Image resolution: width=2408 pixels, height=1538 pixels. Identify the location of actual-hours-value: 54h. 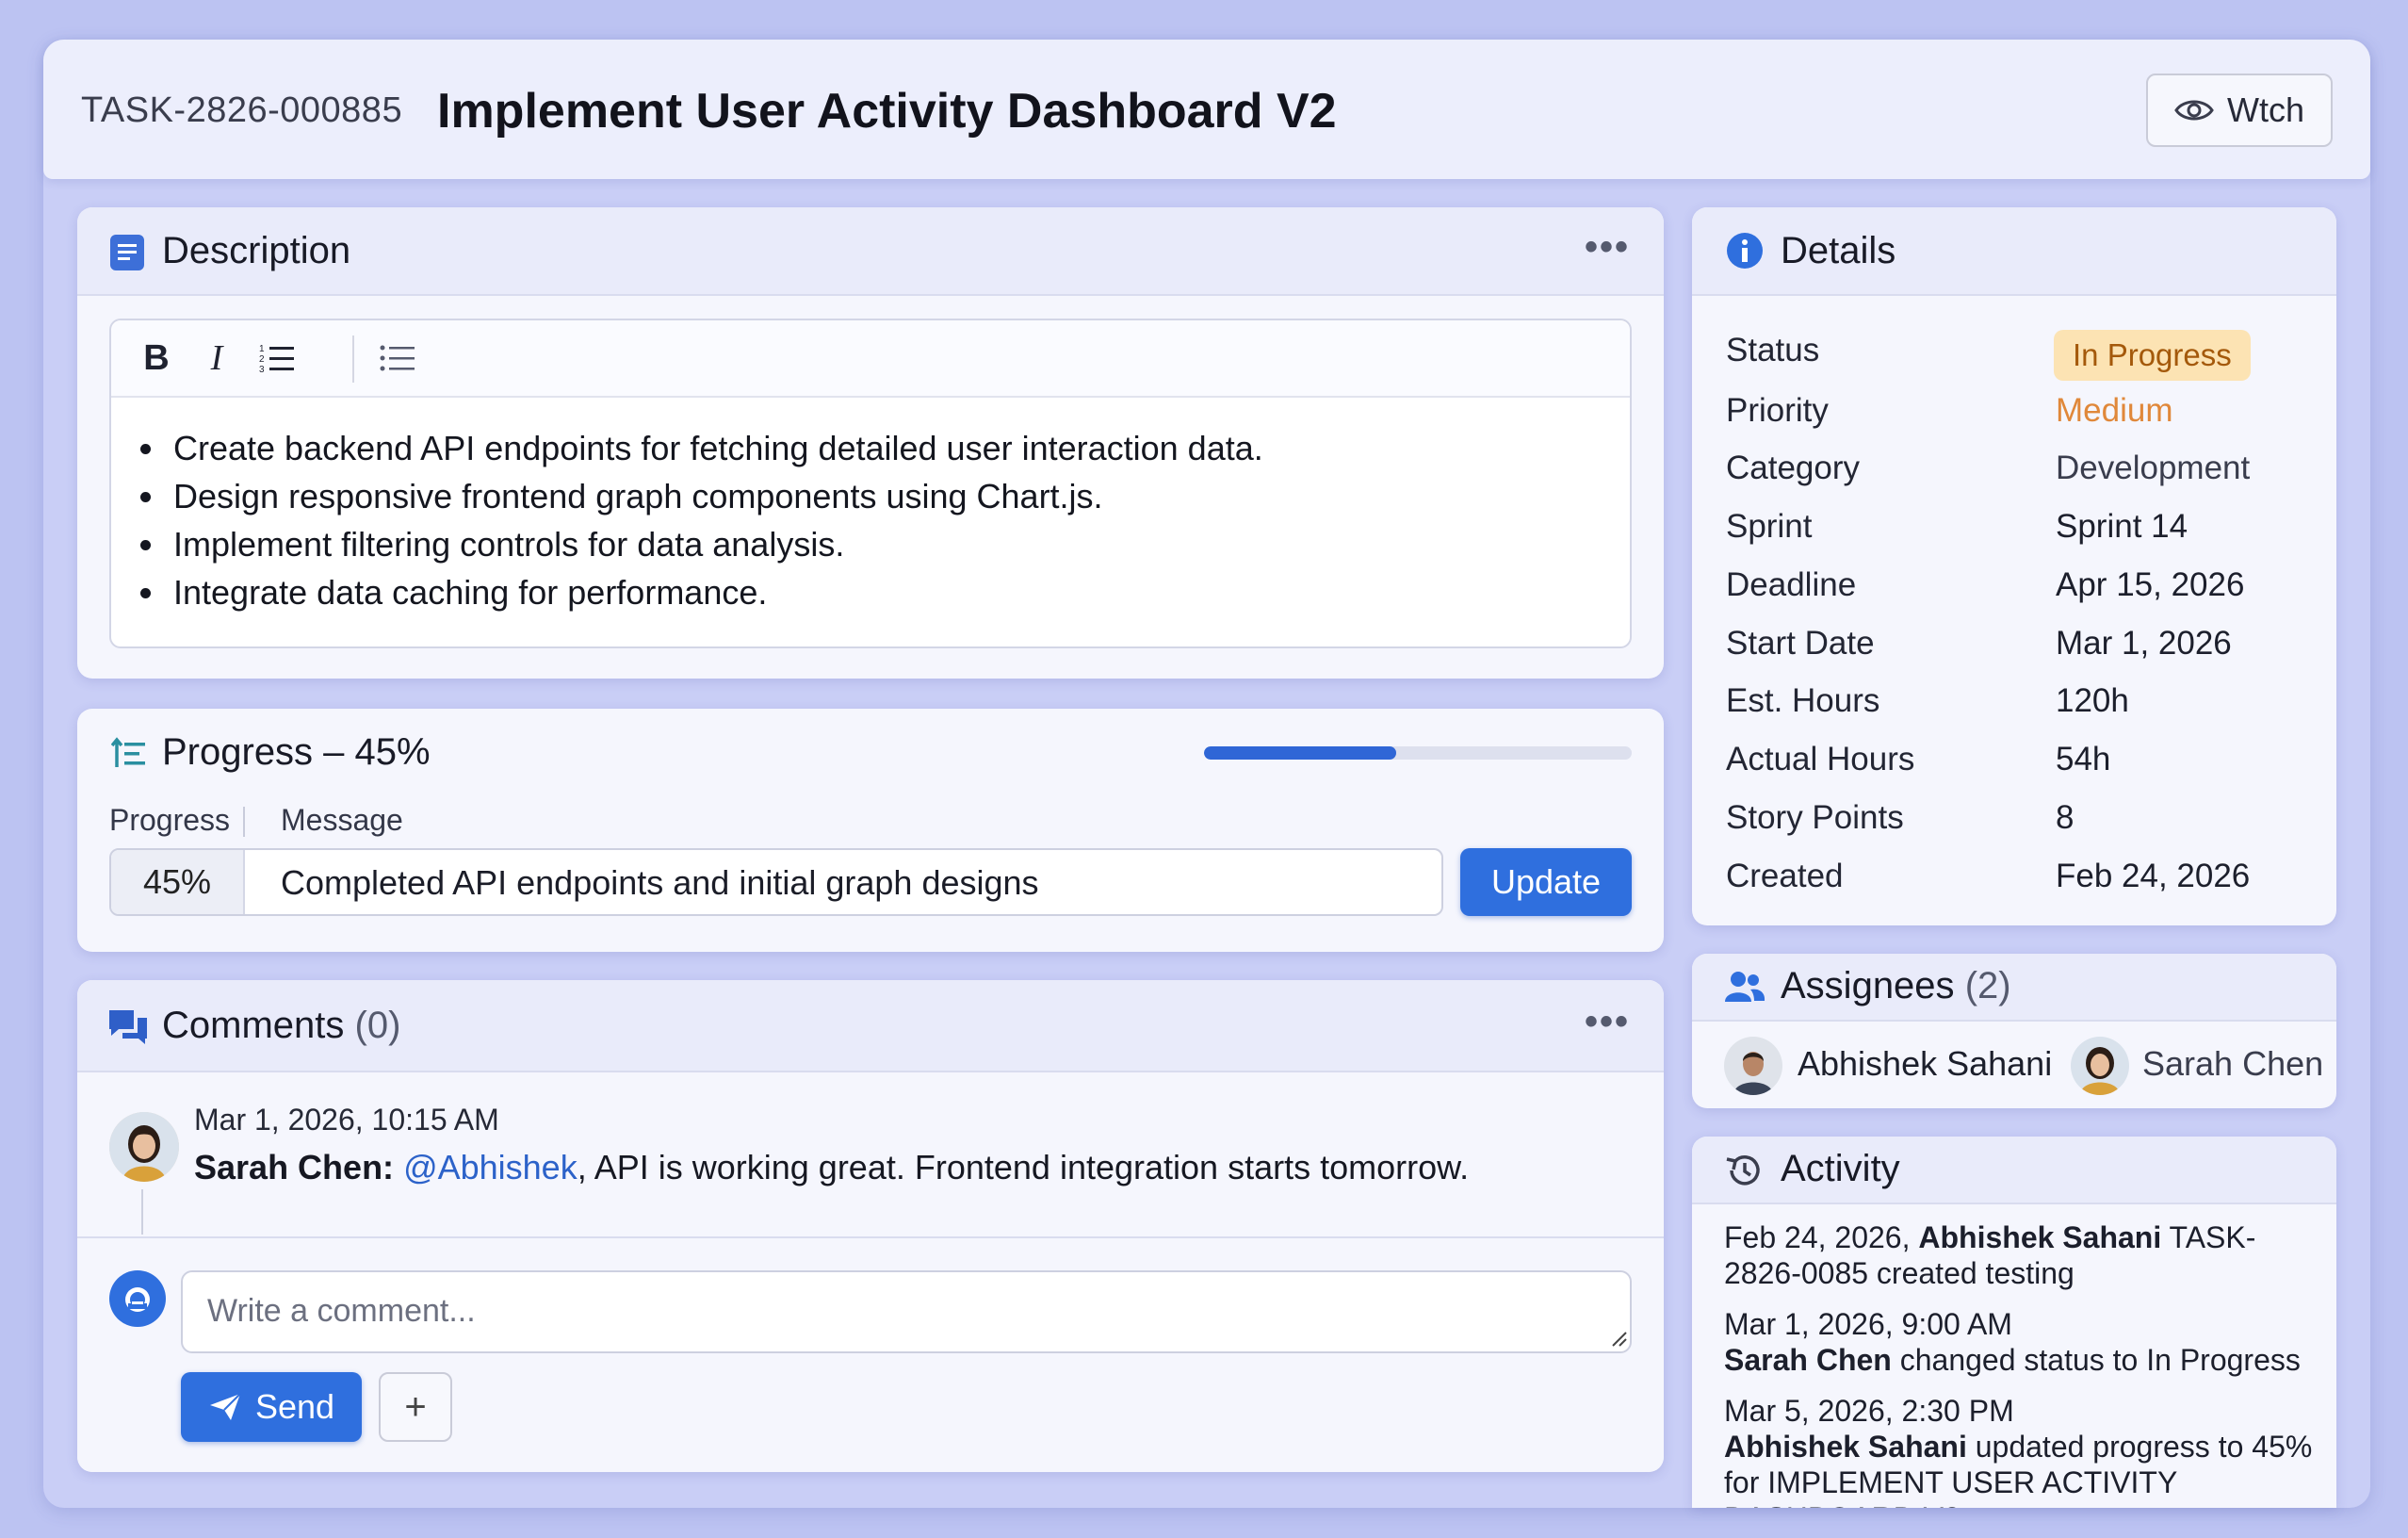
(2083, 759).